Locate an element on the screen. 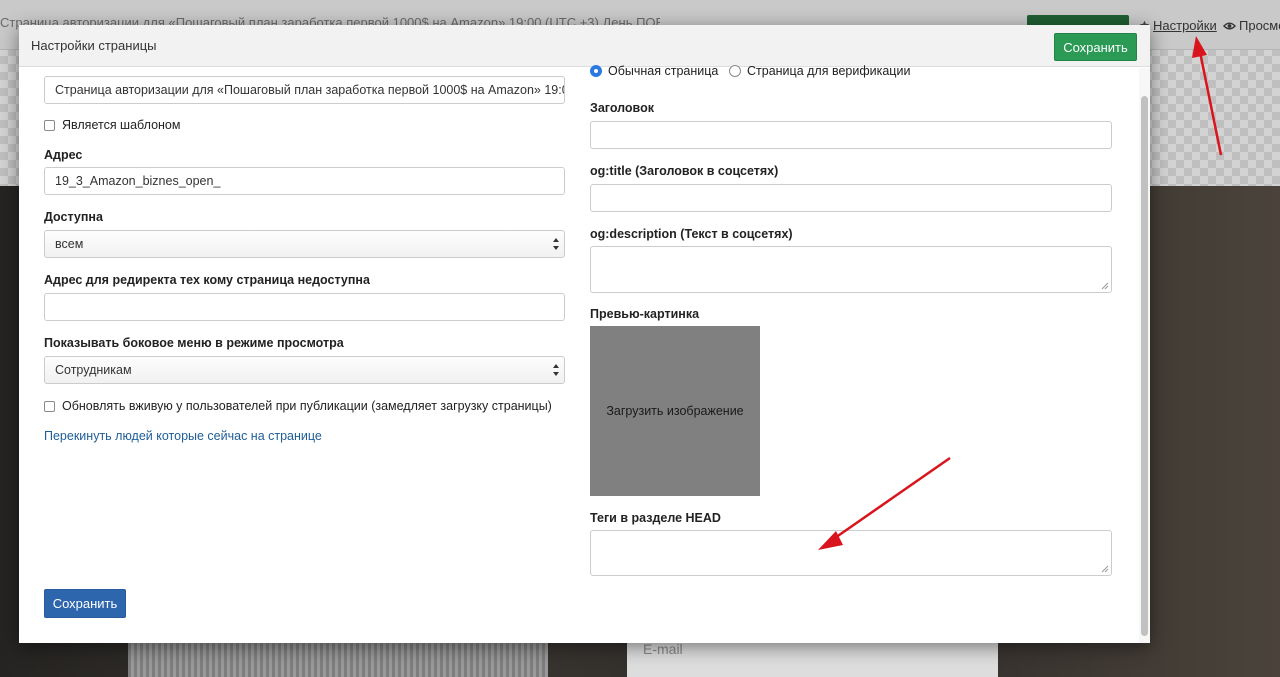 The height and width of the screenshot is (677, 1280). sidebar-menu-select-value: Сотрудникам is located at coordinates (93, 370).